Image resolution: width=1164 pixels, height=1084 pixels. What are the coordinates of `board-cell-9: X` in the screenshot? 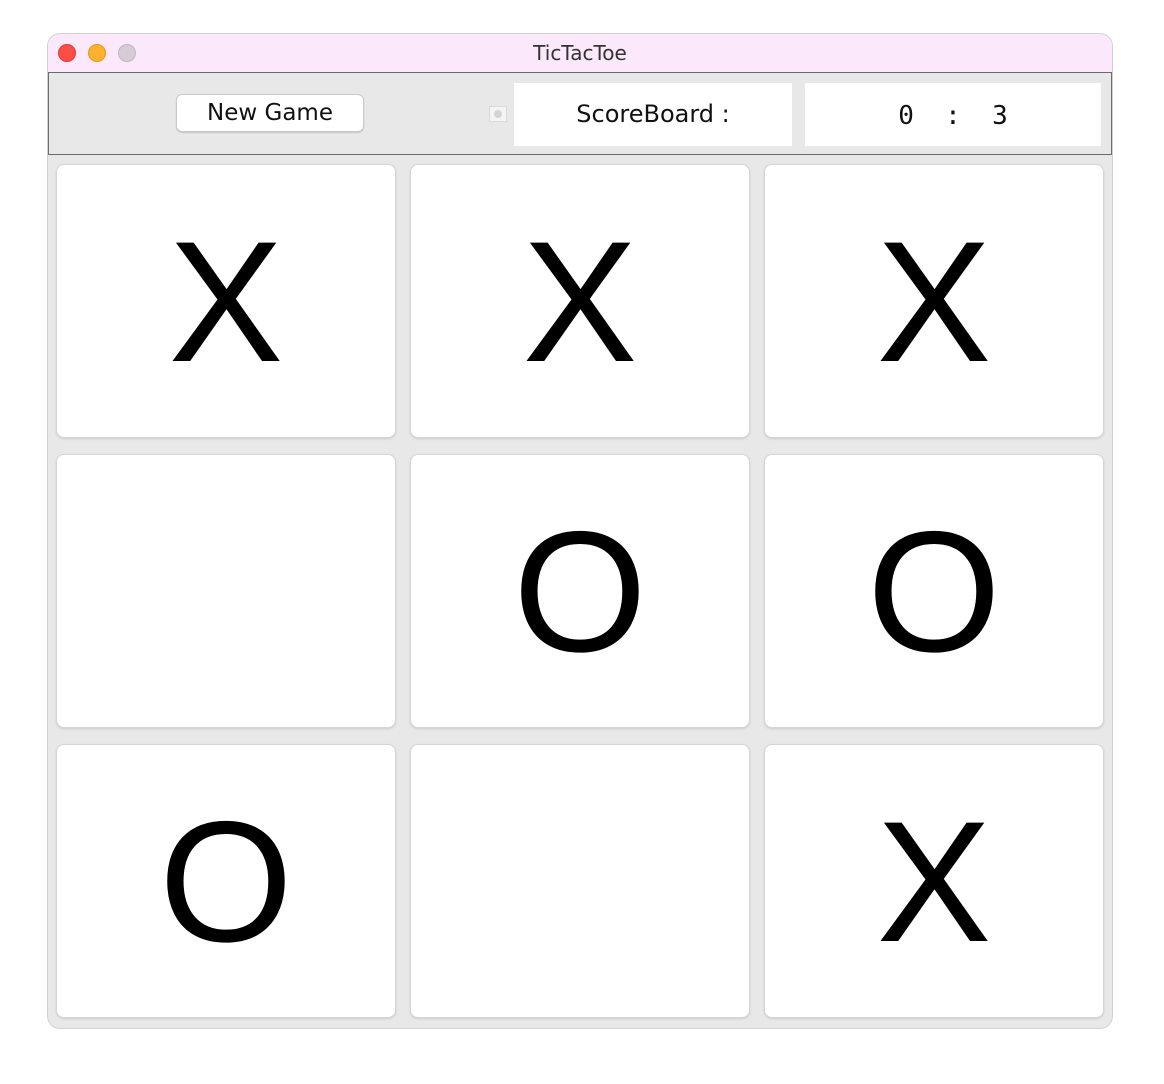 It's located at (934, 881).